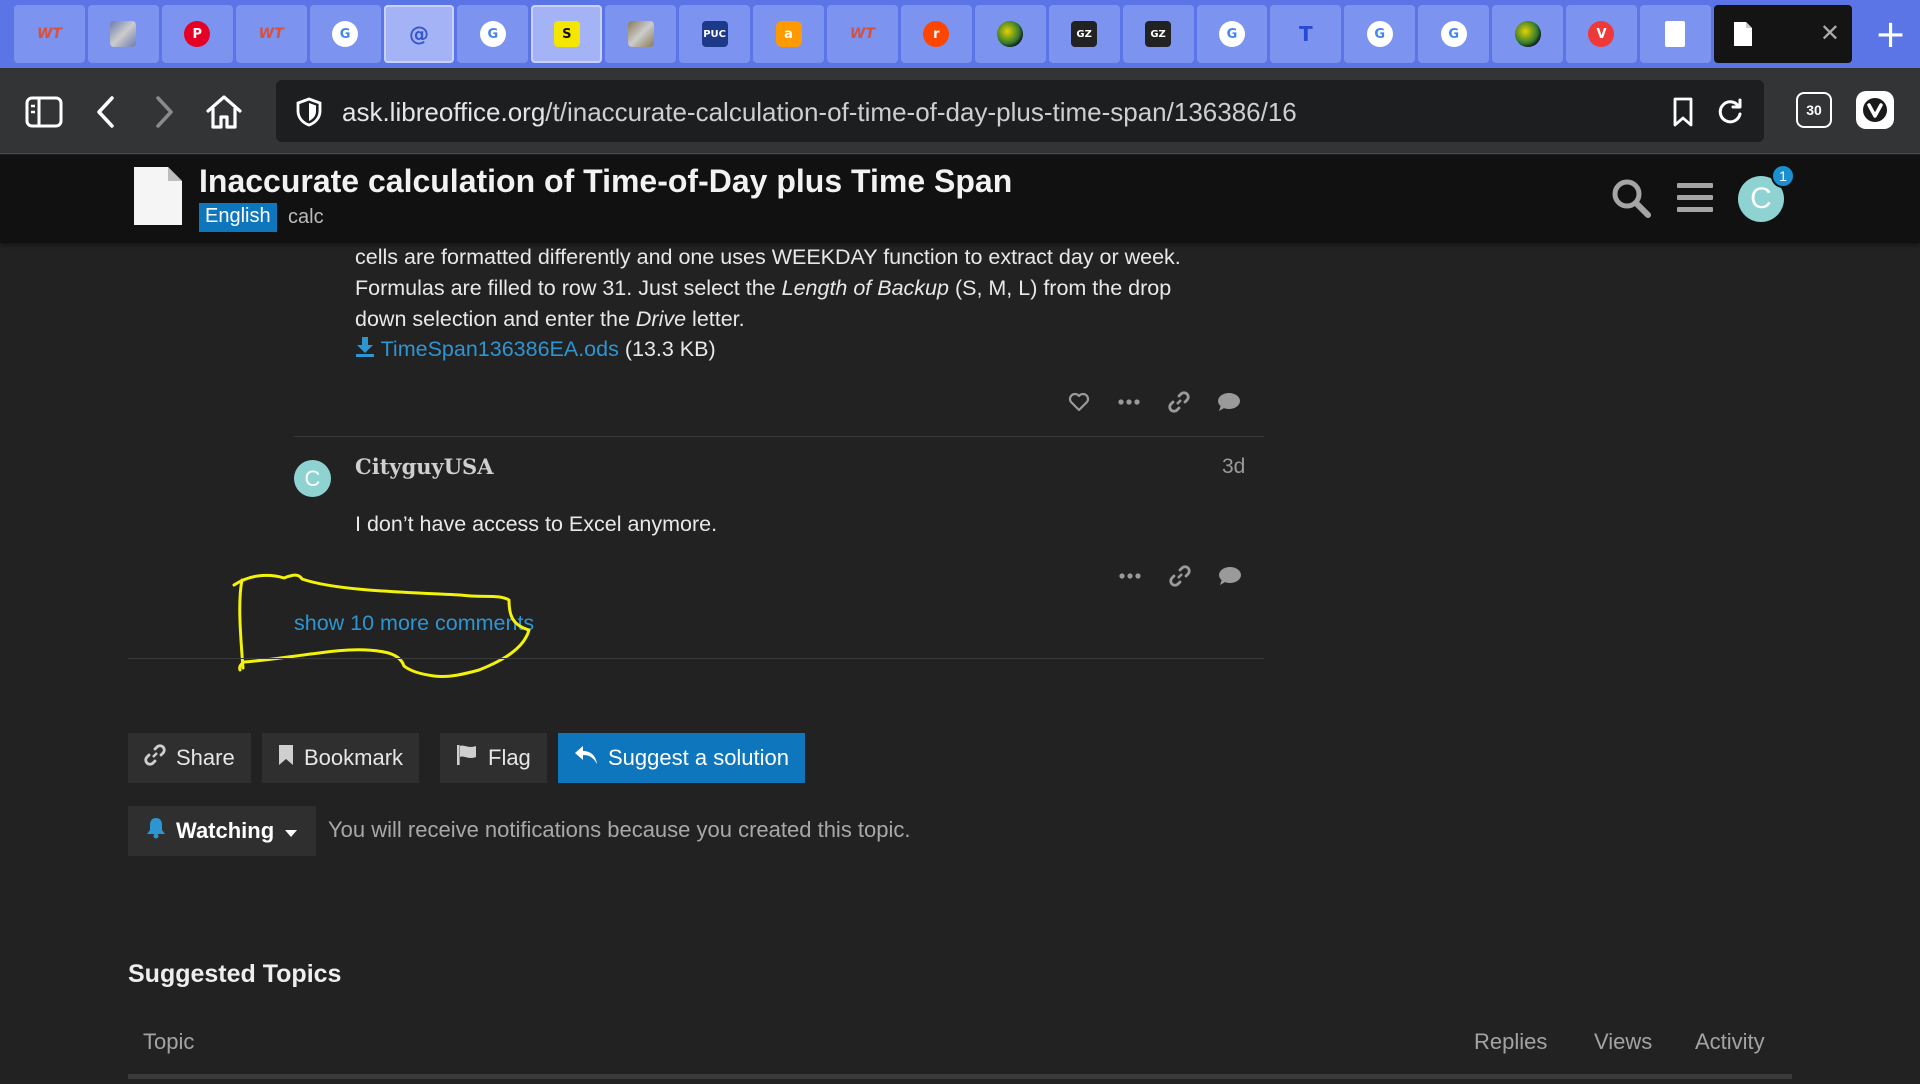  I want to click on suggested-topics-heading: Suggested Topics, so click(235, 974).